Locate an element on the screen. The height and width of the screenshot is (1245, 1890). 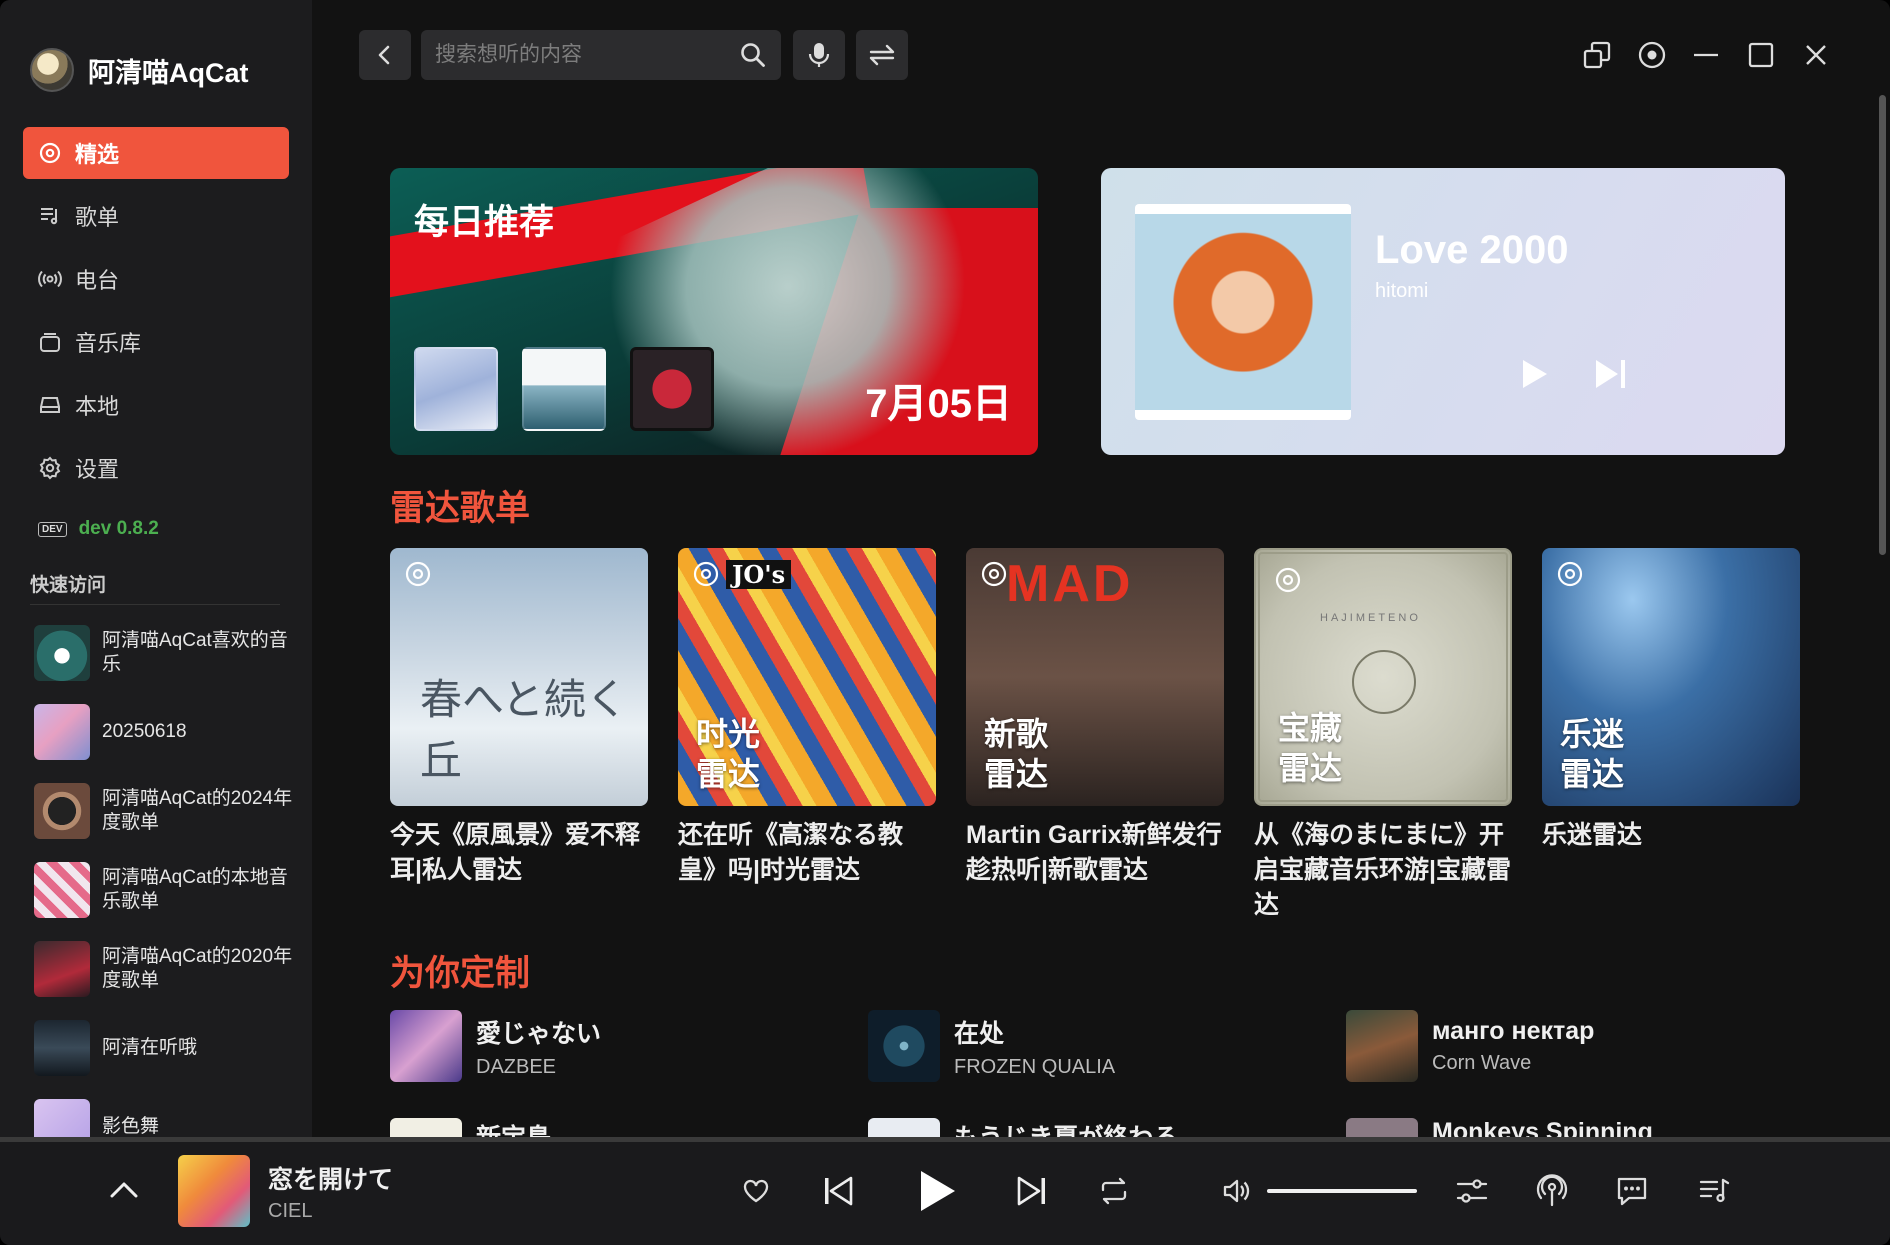
sidebar-item-playlists: 歌单 is located at coordinates (156, 216).